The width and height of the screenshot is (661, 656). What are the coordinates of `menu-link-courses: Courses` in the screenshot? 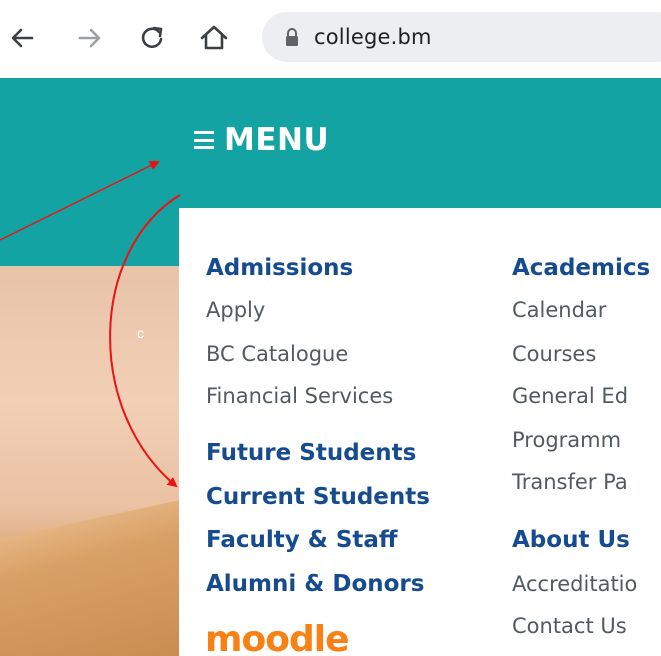 It's located at (554, 354).